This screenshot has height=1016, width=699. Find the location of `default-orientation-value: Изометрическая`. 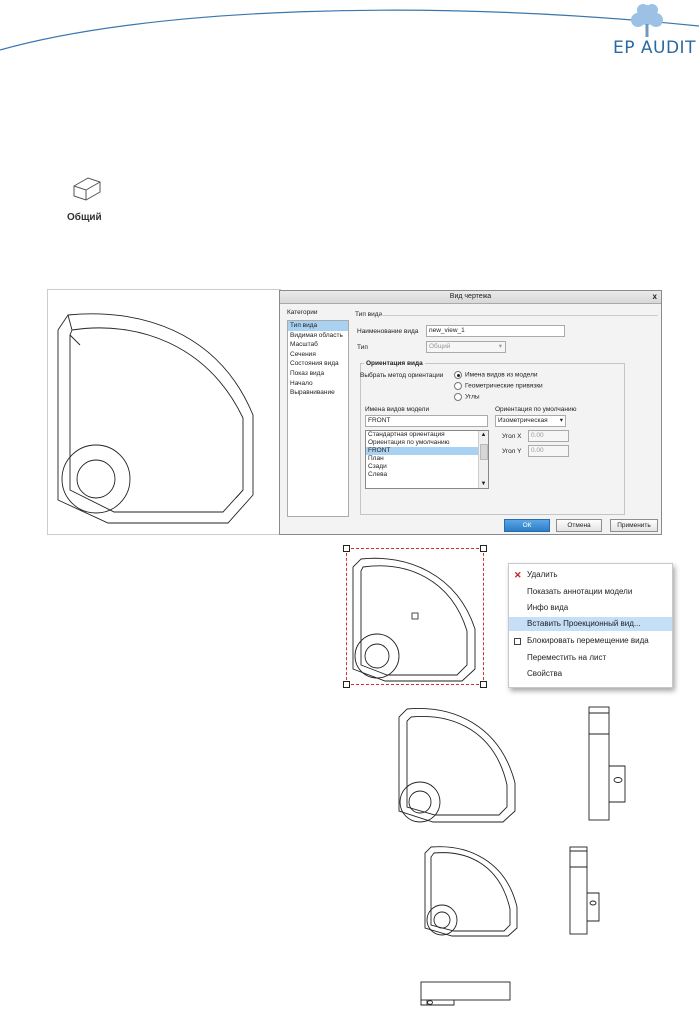

default-orientation-value: Изометрическая is located at coordinates (523, 420).